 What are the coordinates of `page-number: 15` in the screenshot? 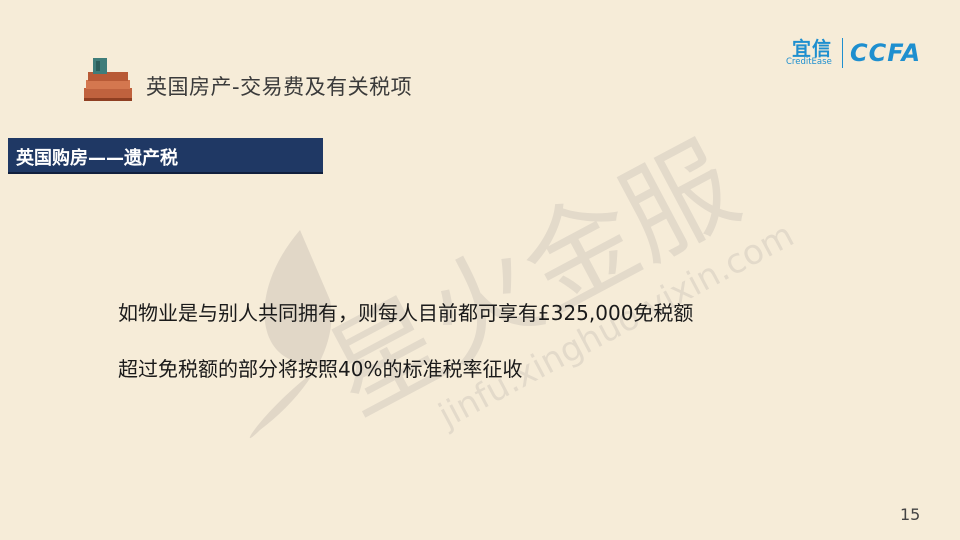 It's located at (910, 514).